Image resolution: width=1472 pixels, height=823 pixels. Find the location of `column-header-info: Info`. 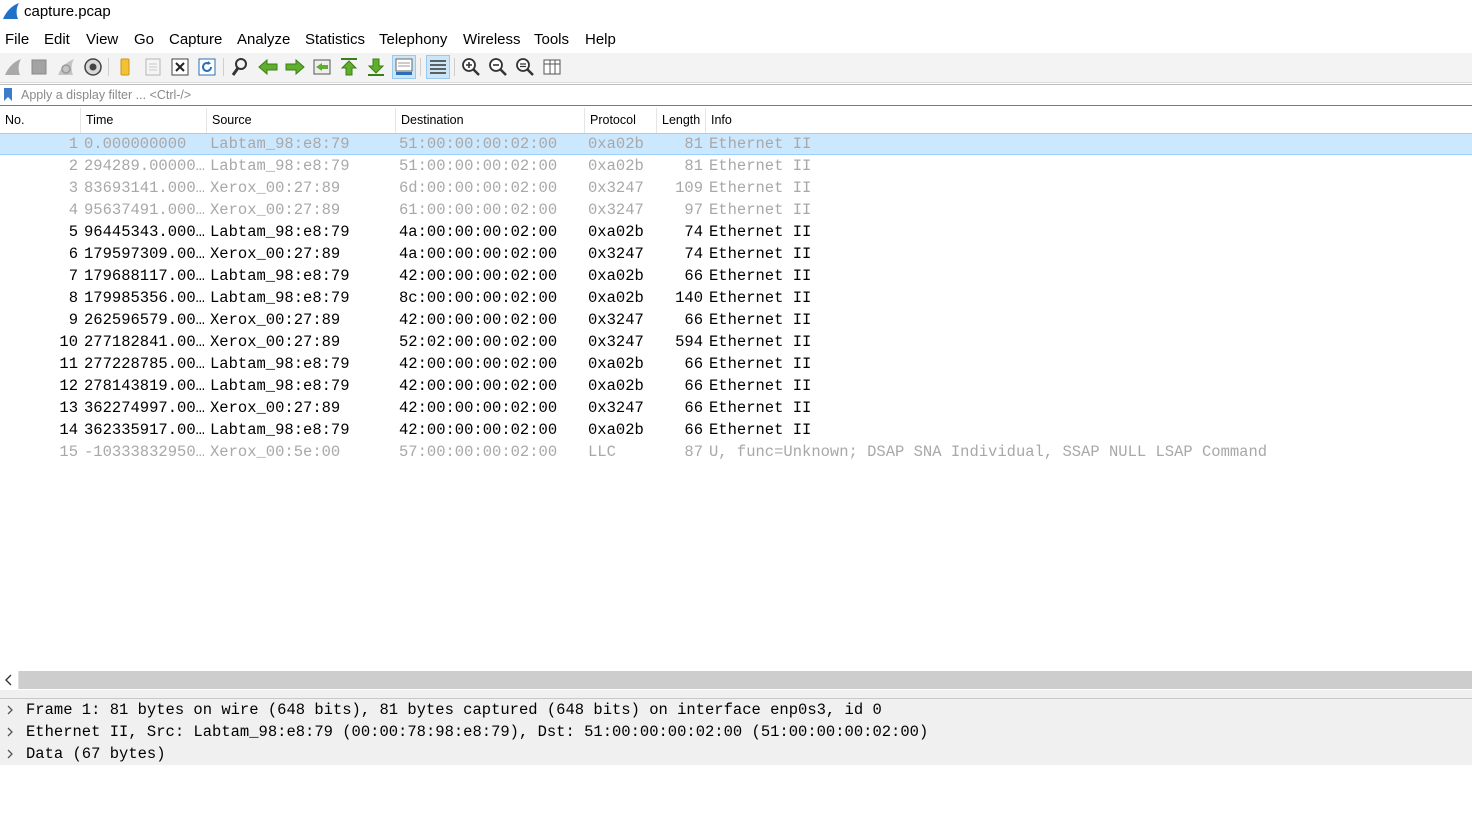

column-header-info: Info is located at coordinates (1089, 120).